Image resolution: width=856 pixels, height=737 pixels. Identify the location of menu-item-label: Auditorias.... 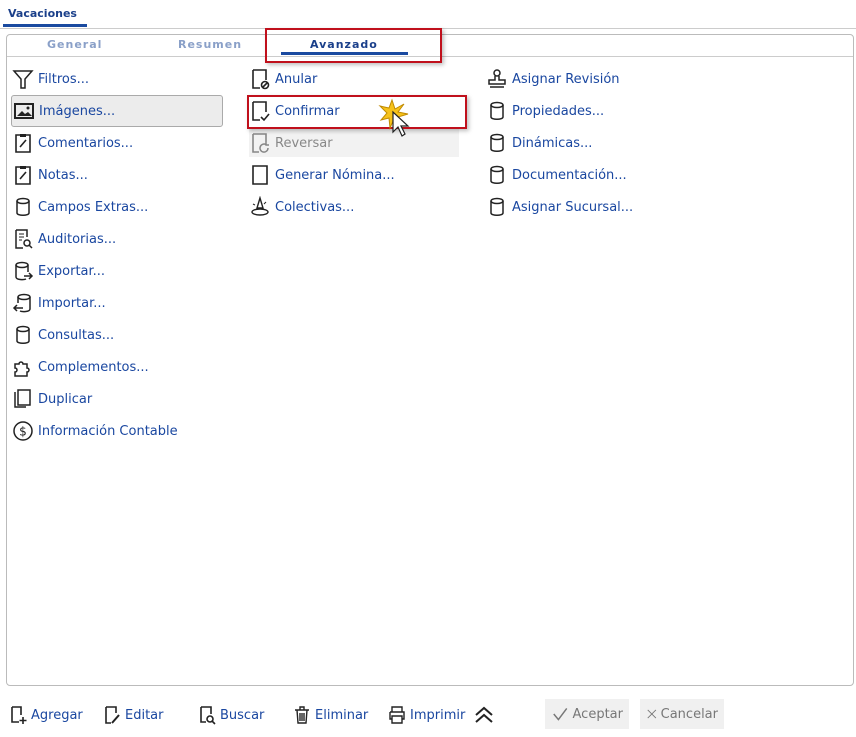
(77, 239).